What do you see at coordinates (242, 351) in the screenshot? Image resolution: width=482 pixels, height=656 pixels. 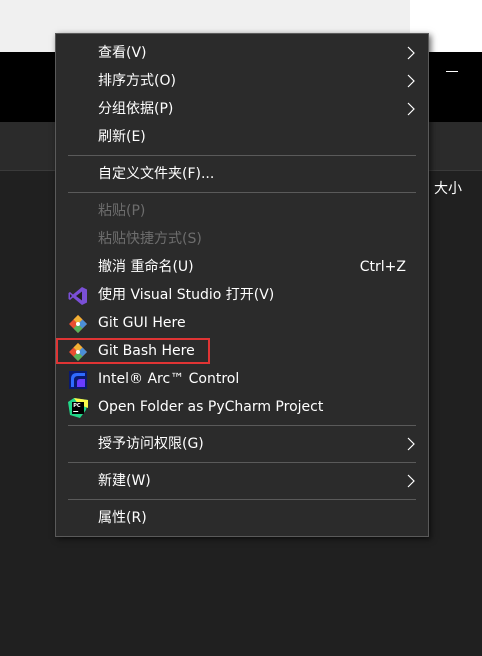 I see `menu-item-git-bash-here: Git Bash Here` at bounding box center [242, 351].